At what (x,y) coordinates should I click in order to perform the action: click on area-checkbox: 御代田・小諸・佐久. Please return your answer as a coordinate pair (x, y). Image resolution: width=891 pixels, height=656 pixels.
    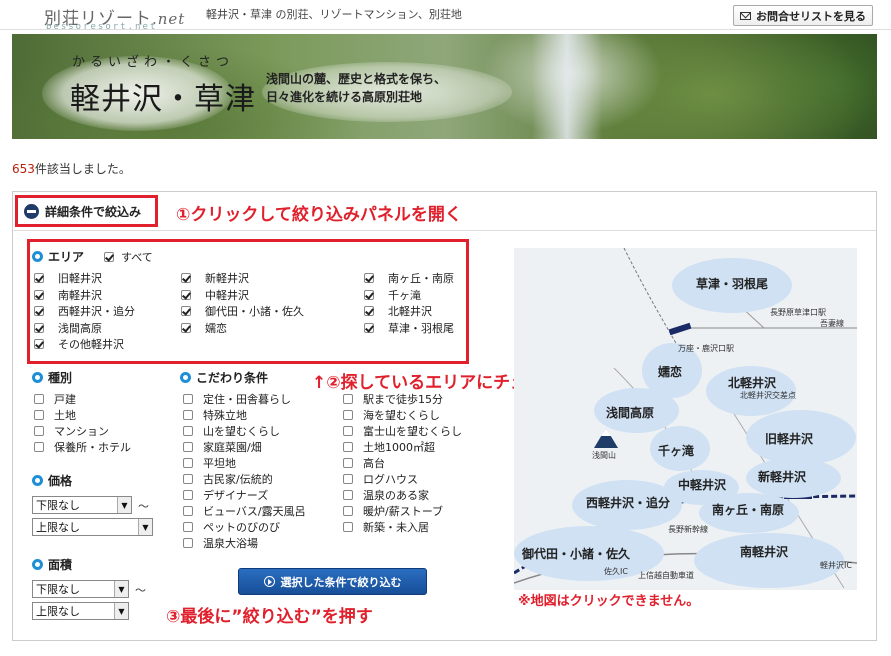
    Looking at the image, I should click on (242, 311).